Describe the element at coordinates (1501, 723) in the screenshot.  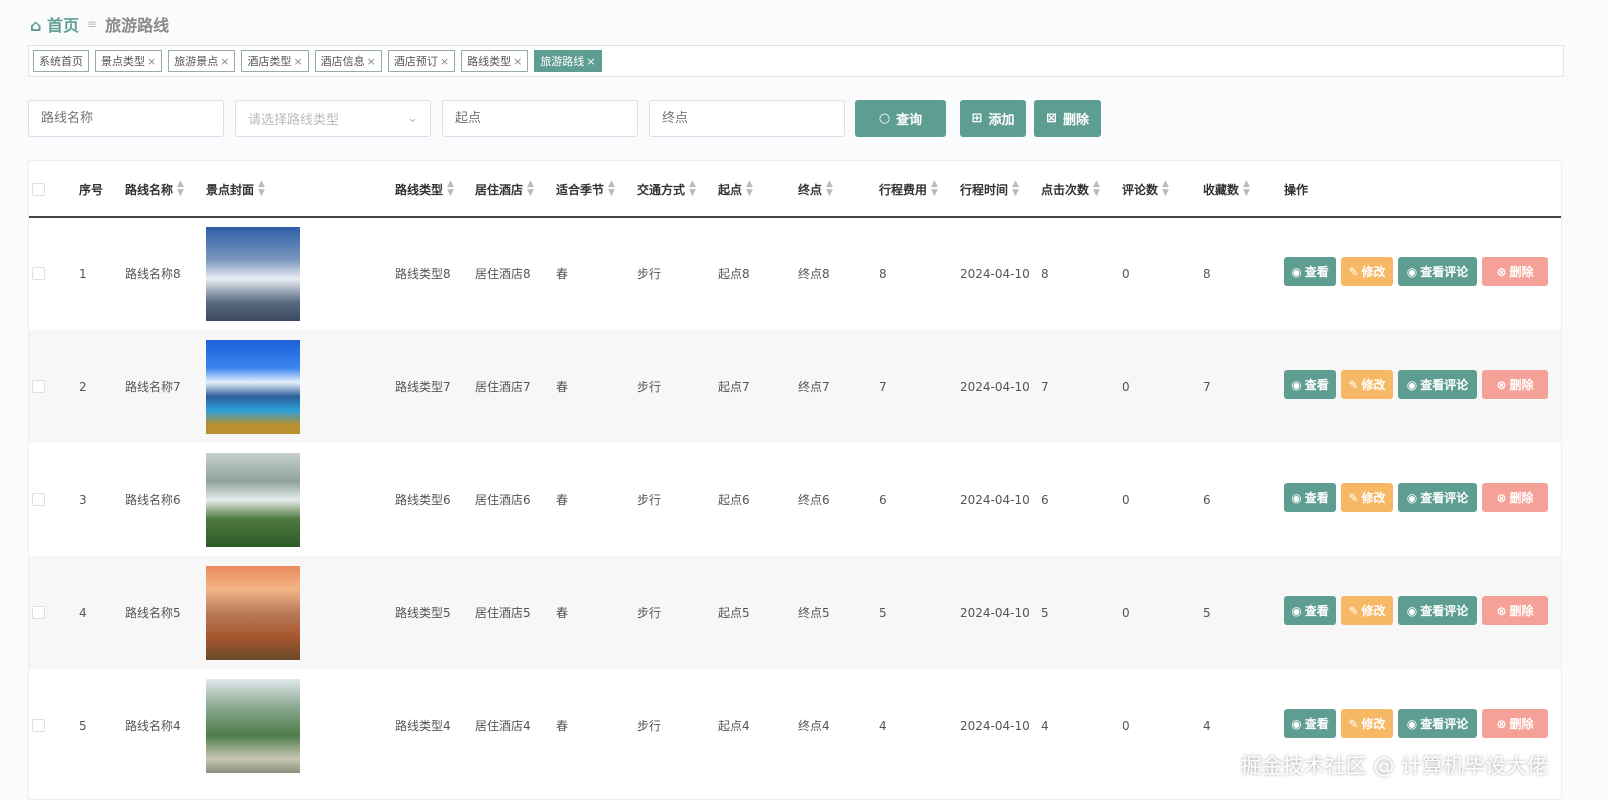
I see `close-circle-icon: ⊗` at that location.